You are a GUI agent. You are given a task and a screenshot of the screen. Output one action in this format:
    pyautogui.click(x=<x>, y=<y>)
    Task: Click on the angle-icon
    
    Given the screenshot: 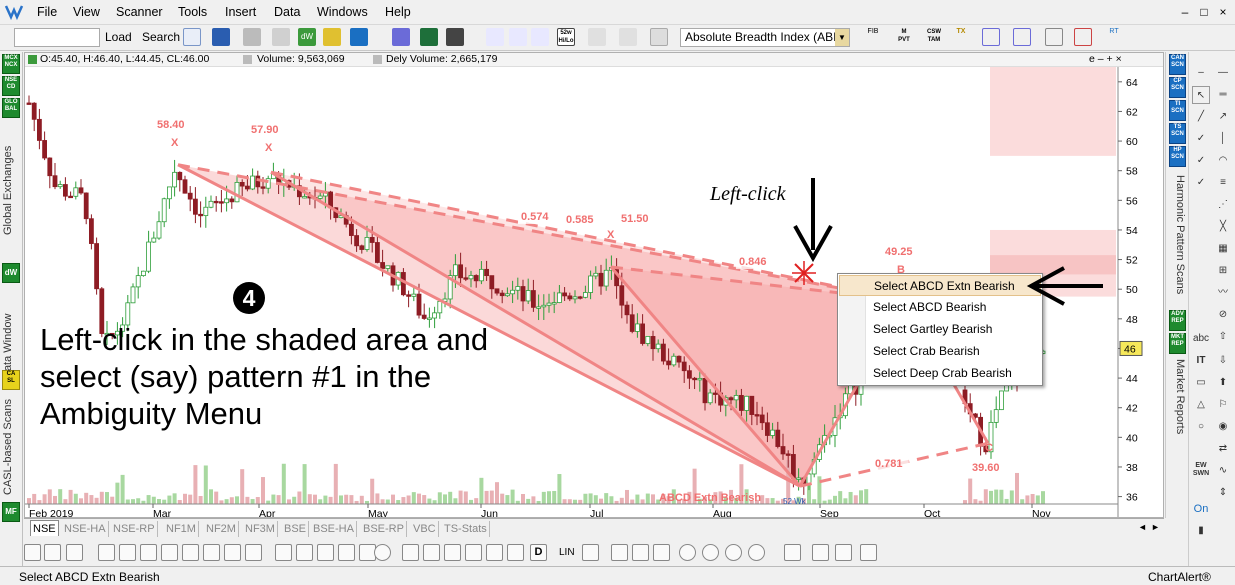 What is the action you would take?
    pyautogui.click(x=431, y=552)
    